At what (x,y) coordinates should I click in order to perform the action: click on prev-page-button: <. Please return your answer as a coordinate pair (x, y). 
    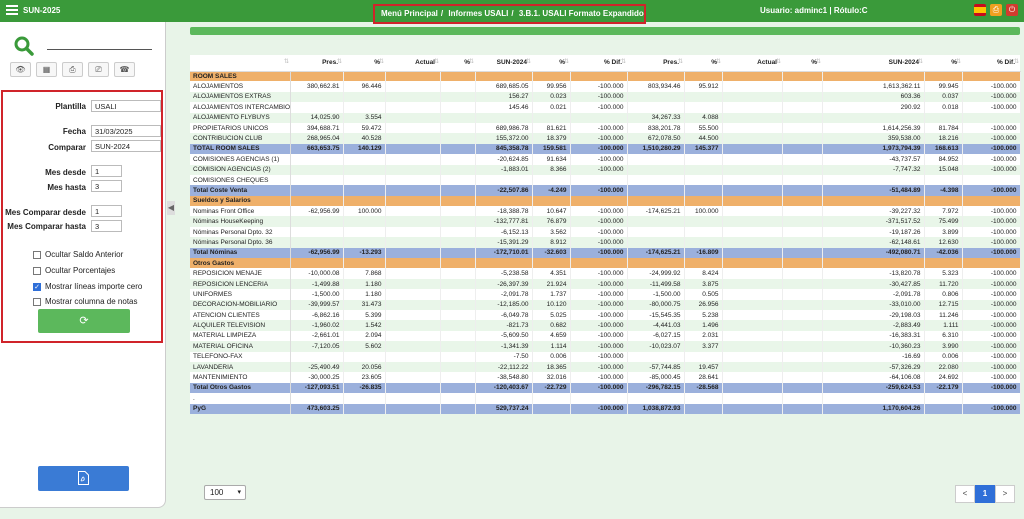
    Looking at the image, I should click on (965, 494).